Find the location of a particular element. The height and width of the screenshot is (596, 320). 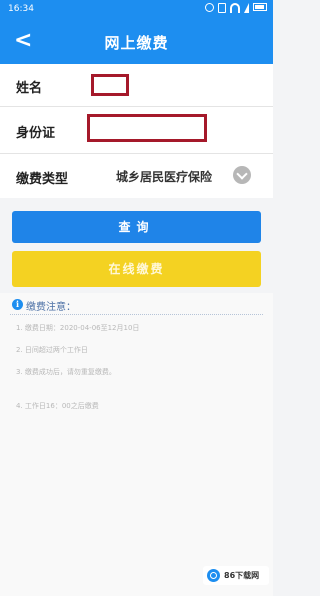

notice-item-number: 4. is located at coordinates (19, 406).